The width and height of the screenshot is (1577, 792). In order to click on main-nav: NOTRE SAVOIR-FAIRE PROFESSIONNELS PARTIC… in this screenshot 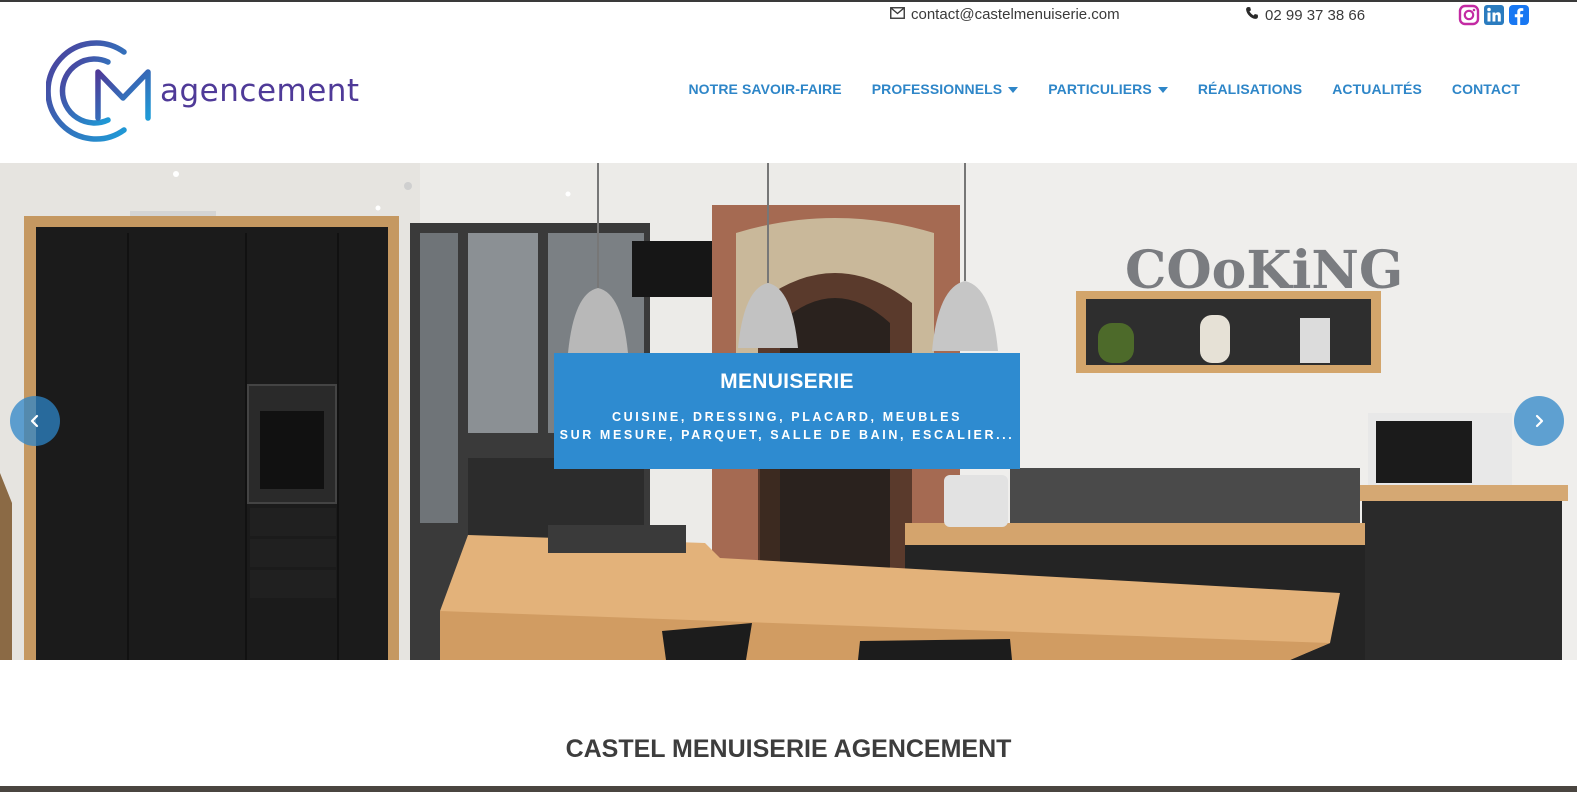, I will do `click(1104, 89)`.